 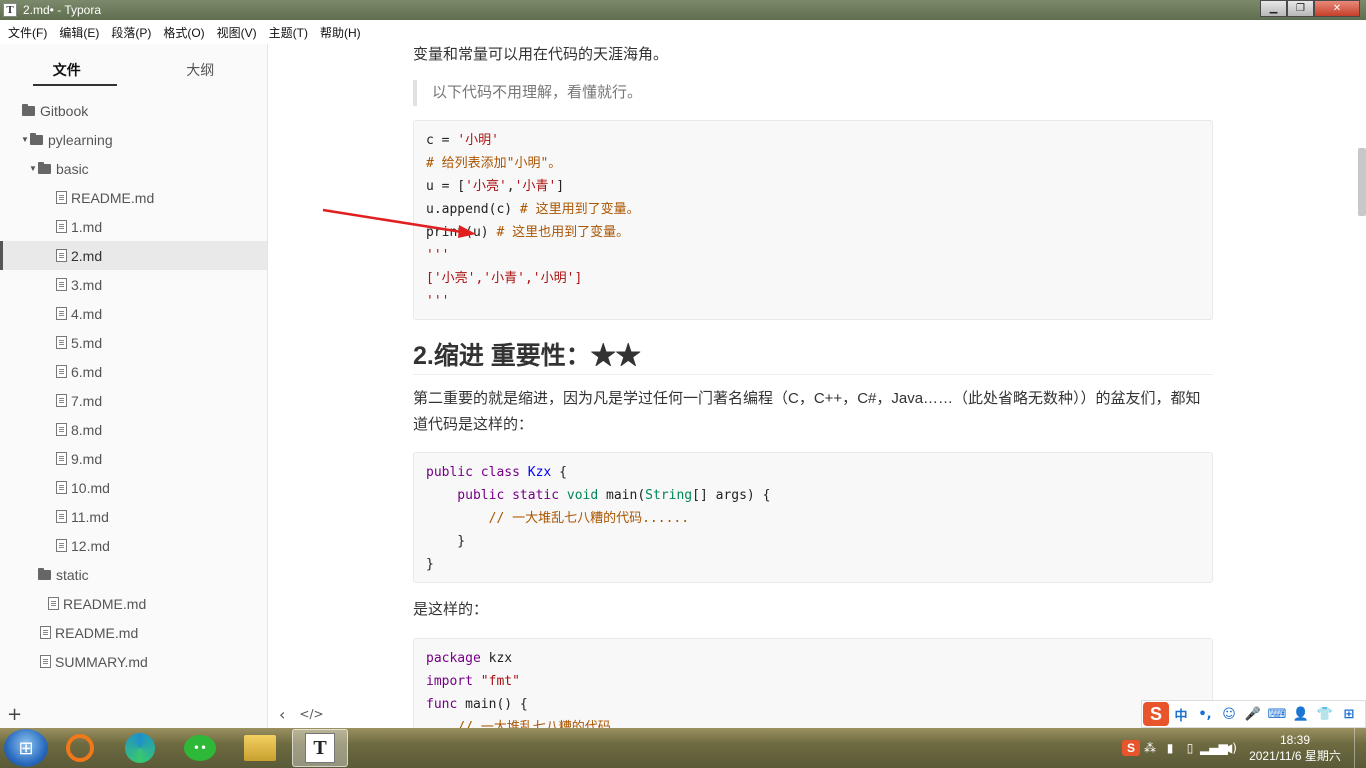 What do you see at coordinates (26, 748) in the screenshot?
I see `start-button: ⊞` at bounding box center [26, 748].